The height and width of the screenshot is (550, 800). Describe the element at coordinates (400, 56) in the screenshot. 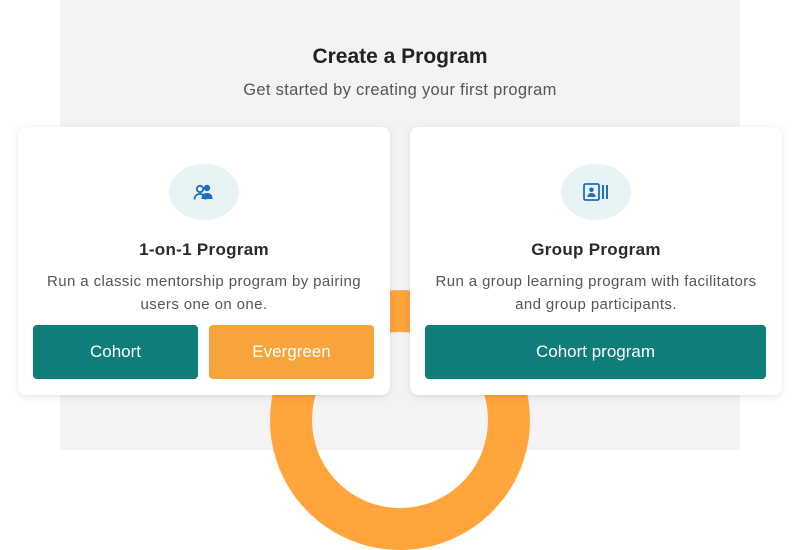

I see `page-title: Create a Program` at that location.